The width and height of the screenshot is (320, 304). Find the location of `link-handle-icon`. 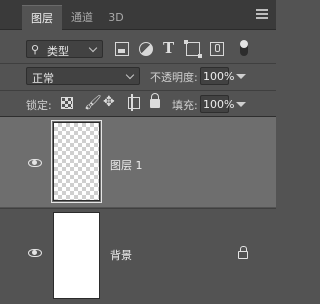

link-handle-icon is located at coordinates (101, 162).